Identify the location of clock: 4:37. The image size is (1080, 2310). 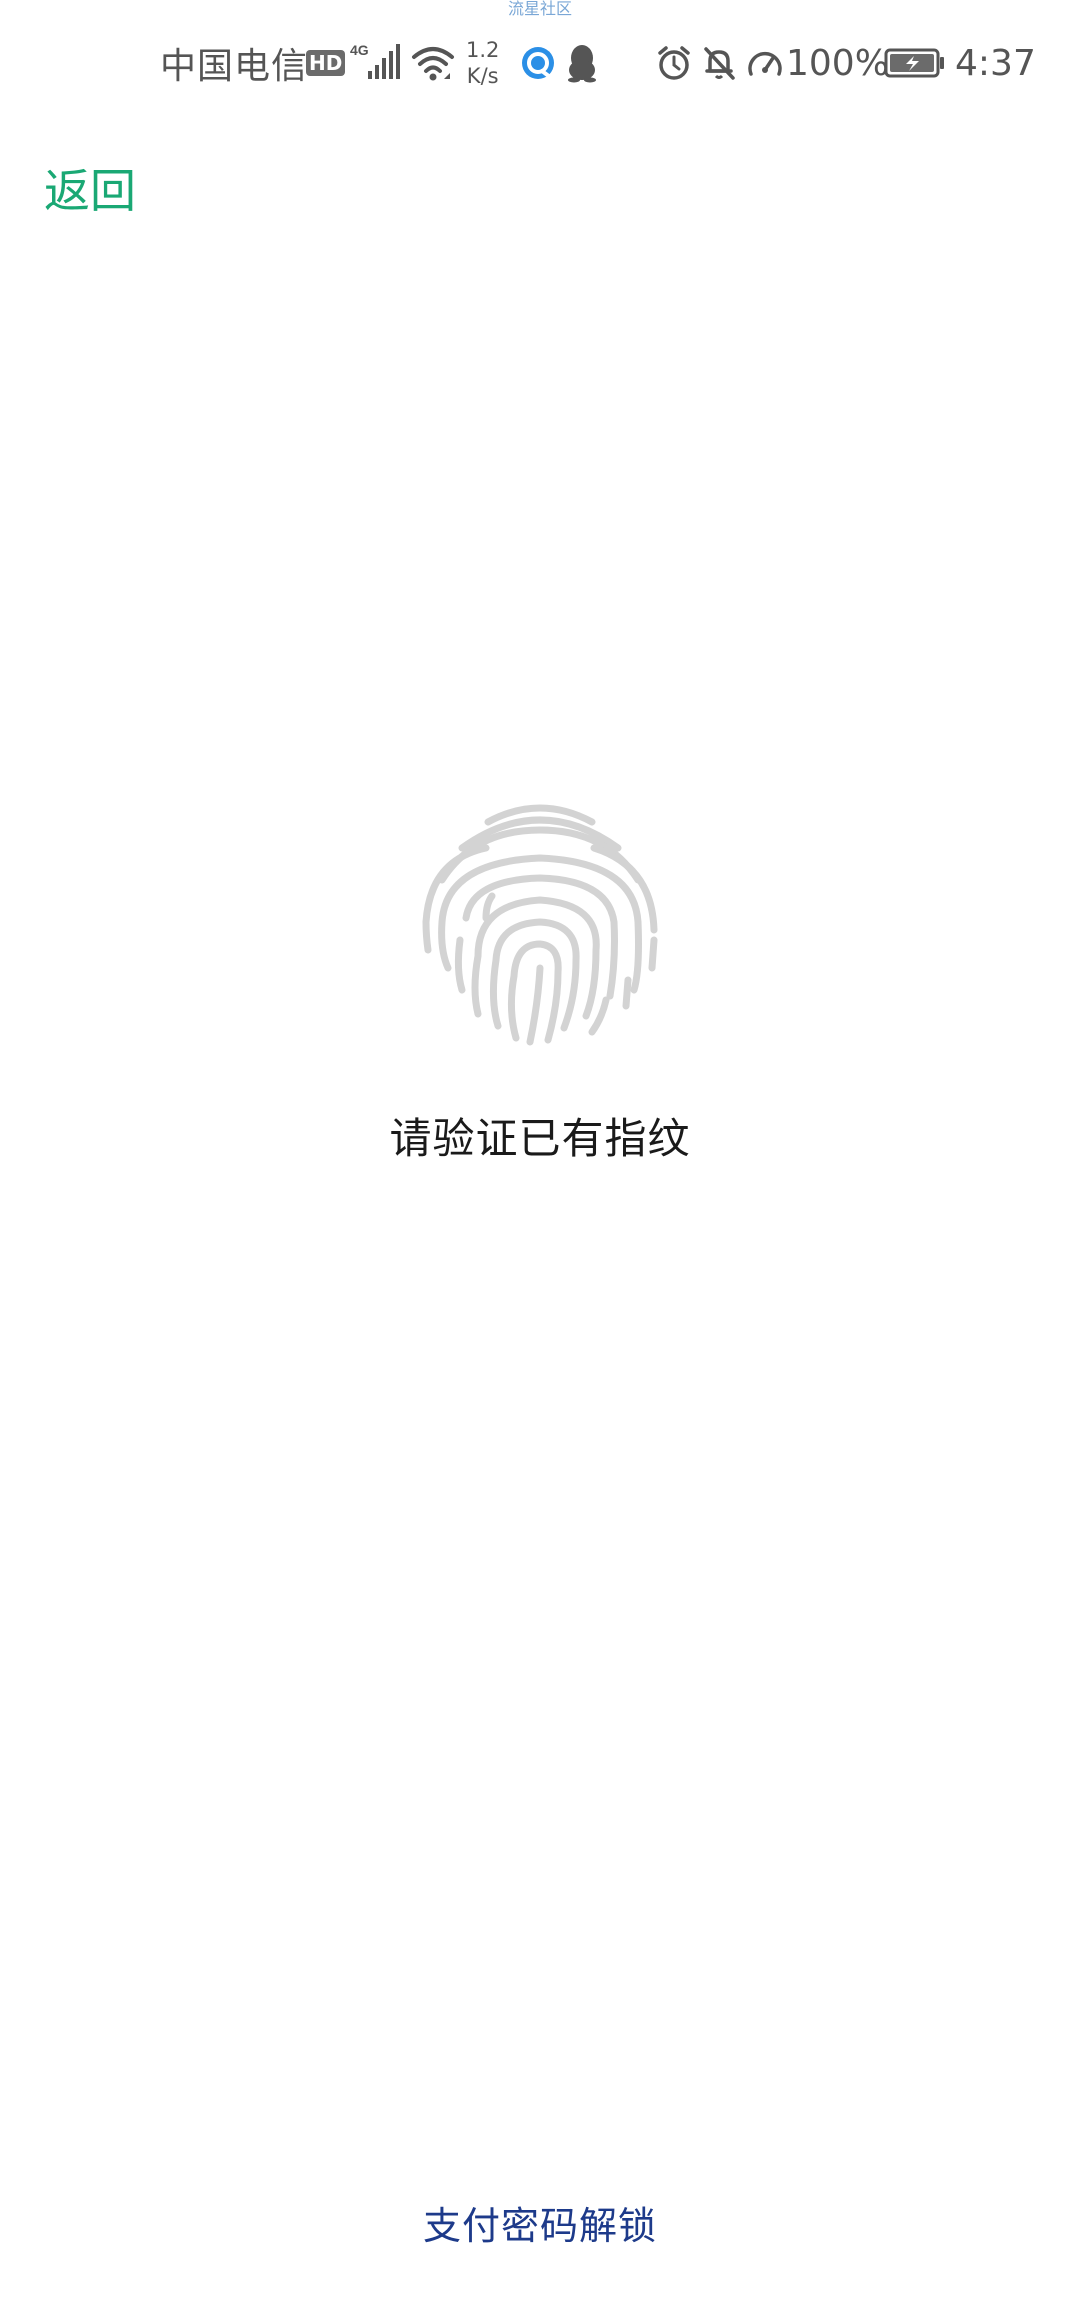
(995, 63).